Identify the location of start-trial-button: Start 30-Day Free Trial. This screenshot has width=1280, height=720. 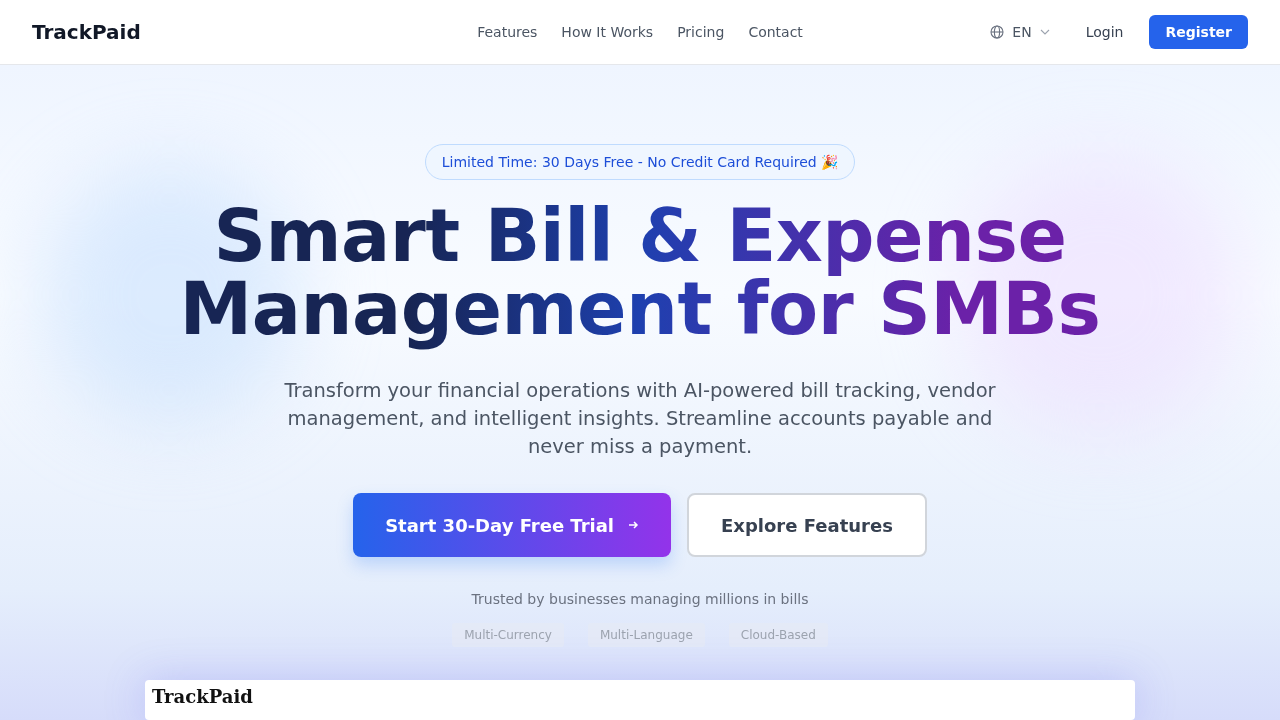
(512, 525).